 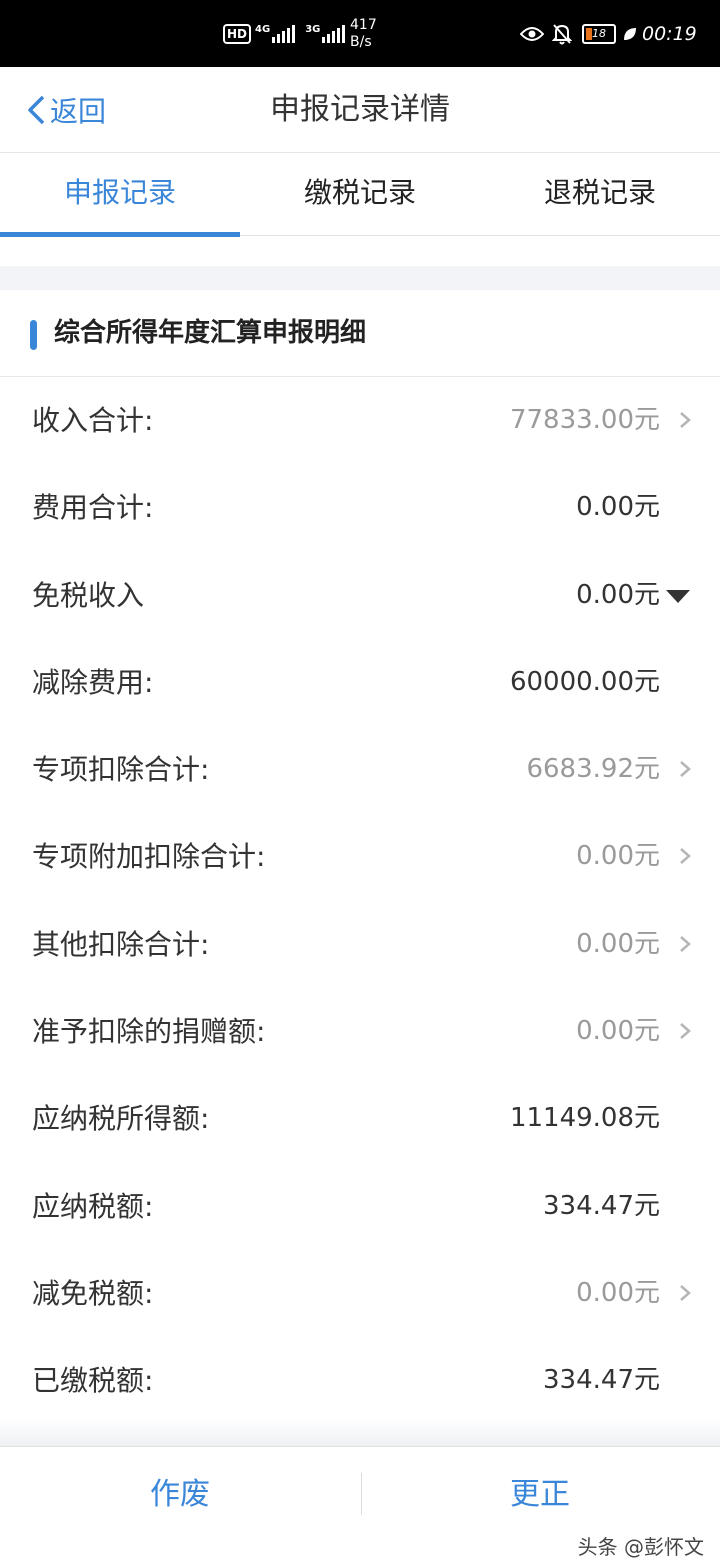 What do you see at coordinates (669, 33) in the screenshot?
I see `clock: 00:19` at bounding box center [669, 33].